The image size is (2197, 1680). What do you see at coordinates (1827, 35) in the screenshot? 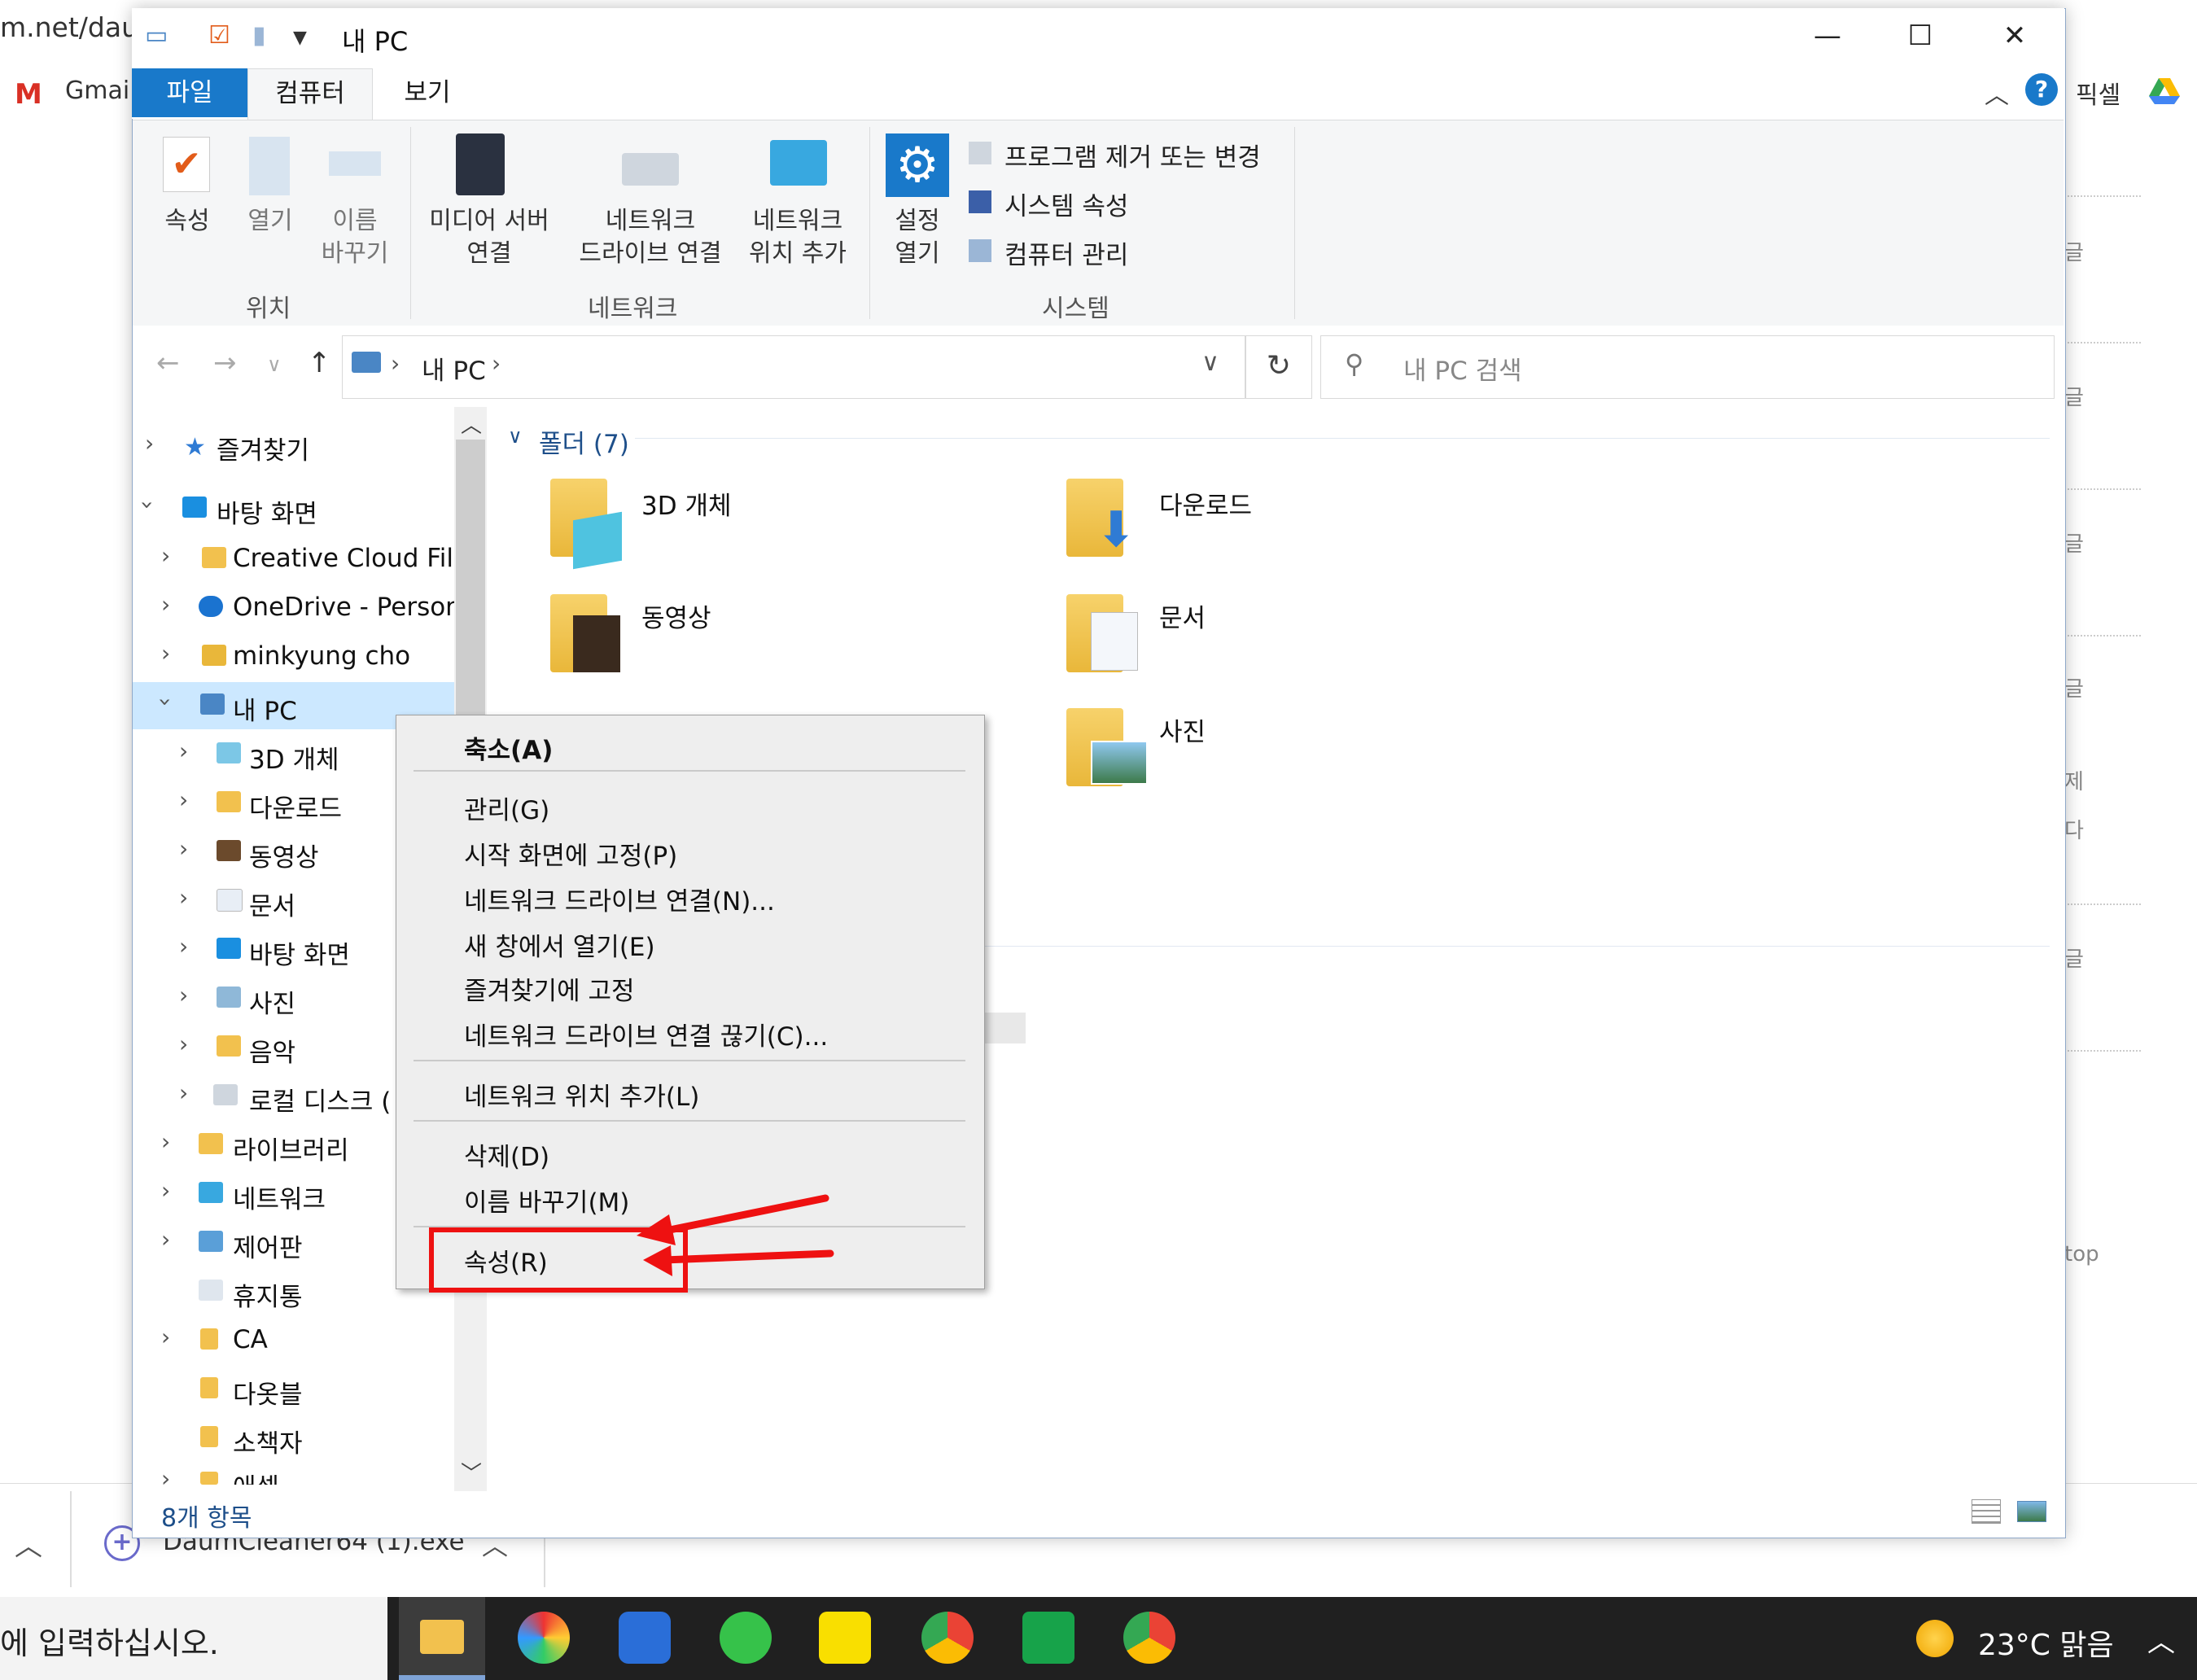
I see `minimize-button: —` at bounding box center [1827, 35].